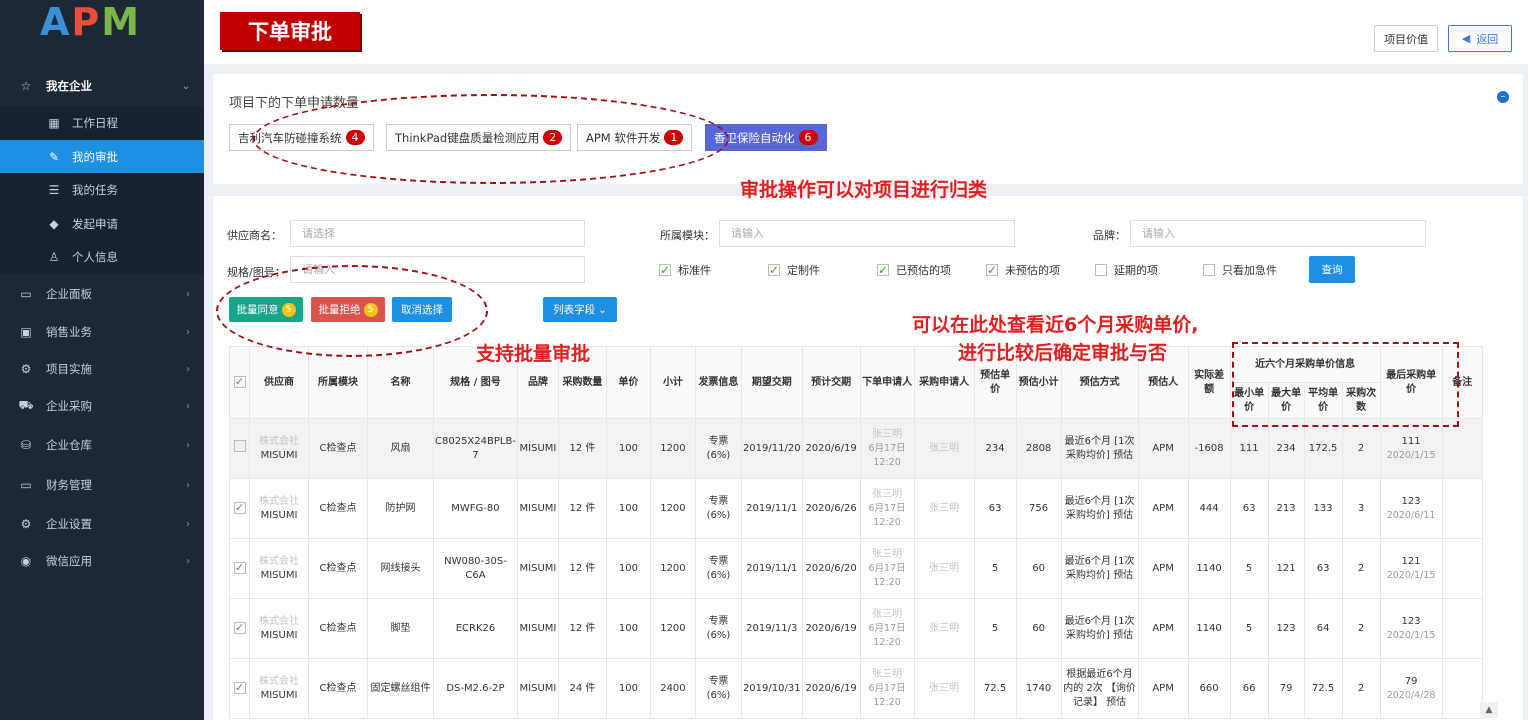  I want to click on annotation-oval-projects, so click(491, 139).